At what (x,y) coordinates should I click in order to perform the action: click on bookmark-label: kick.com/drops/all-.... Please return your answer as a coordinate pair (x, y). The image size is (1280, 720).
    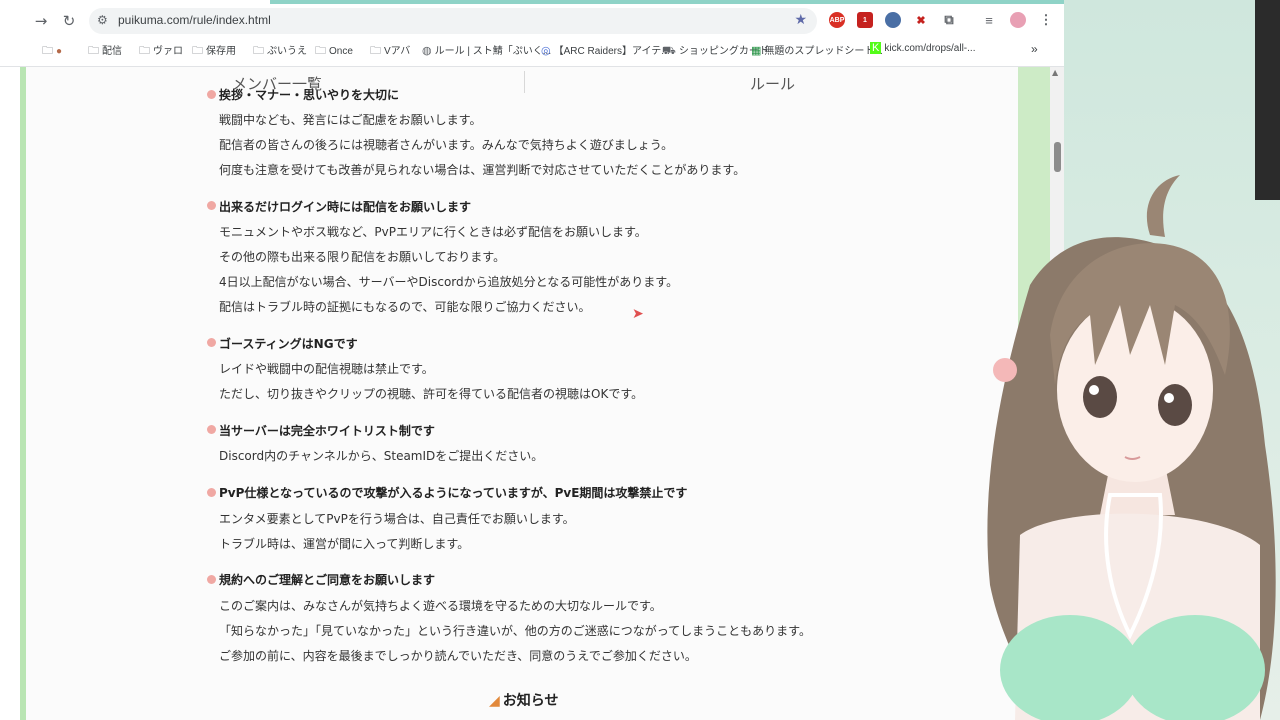
    Looking at the image, I should click on (930, 48).